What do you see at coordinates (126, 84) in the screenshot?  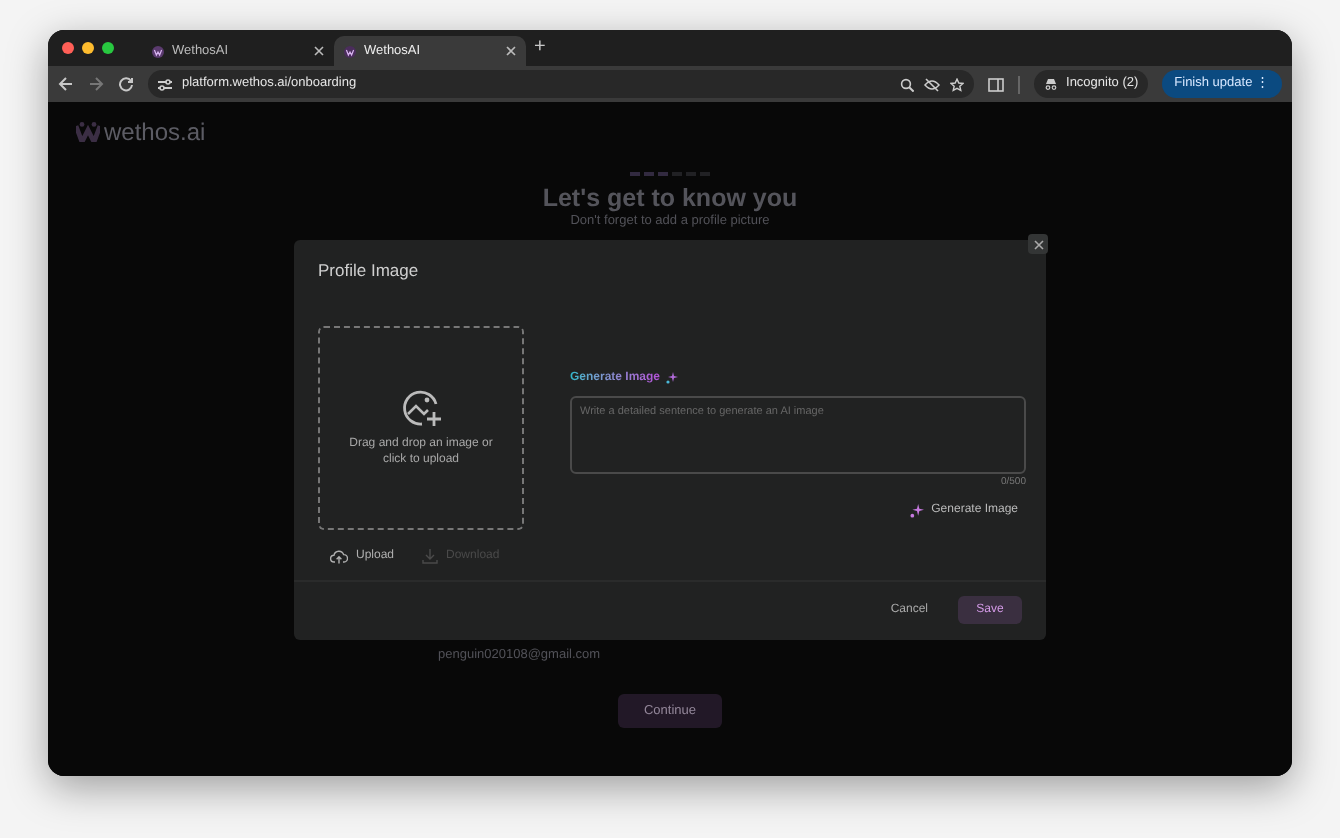 I see `reload-icon` at bounding box center [126, 84].